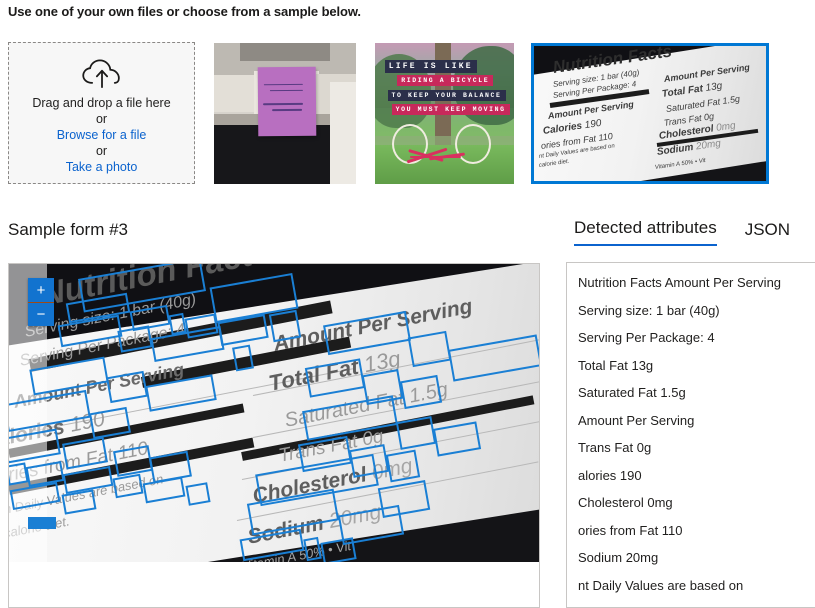 Image resolution: width=815 pixels, height=608 pixels. Describe the element at coordinates (403, 466) in the screenshot. I see `ocr-box-0g` at that location.